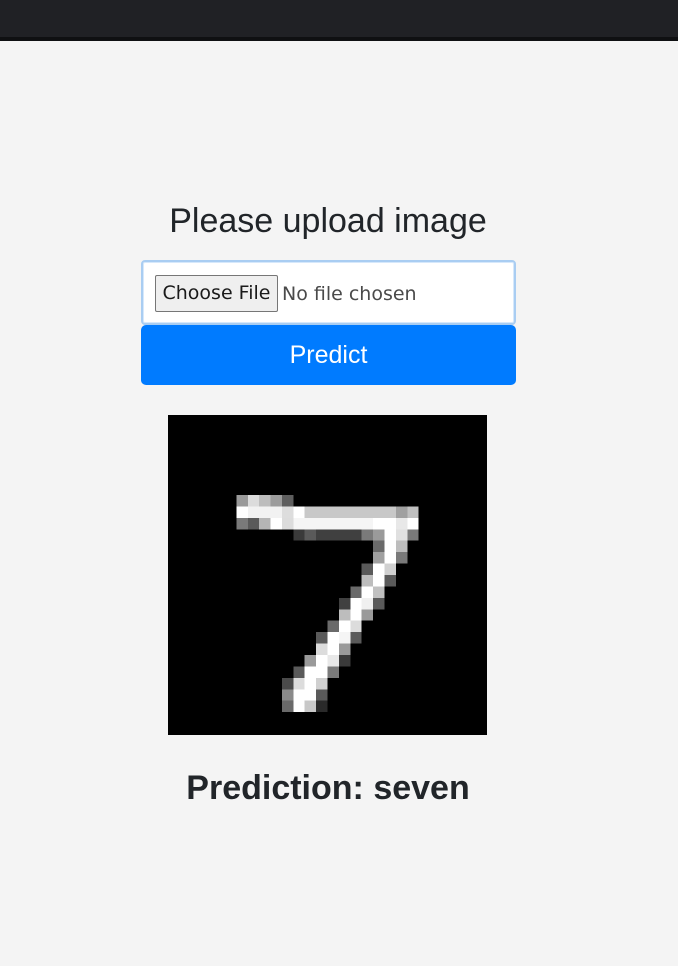 The width and height of the screenshot is (678, 966). What do you see at coordinates (216, 293) in the screenshot?
I see `choose-file-button: Choose File` at bounding box center [216, 293].